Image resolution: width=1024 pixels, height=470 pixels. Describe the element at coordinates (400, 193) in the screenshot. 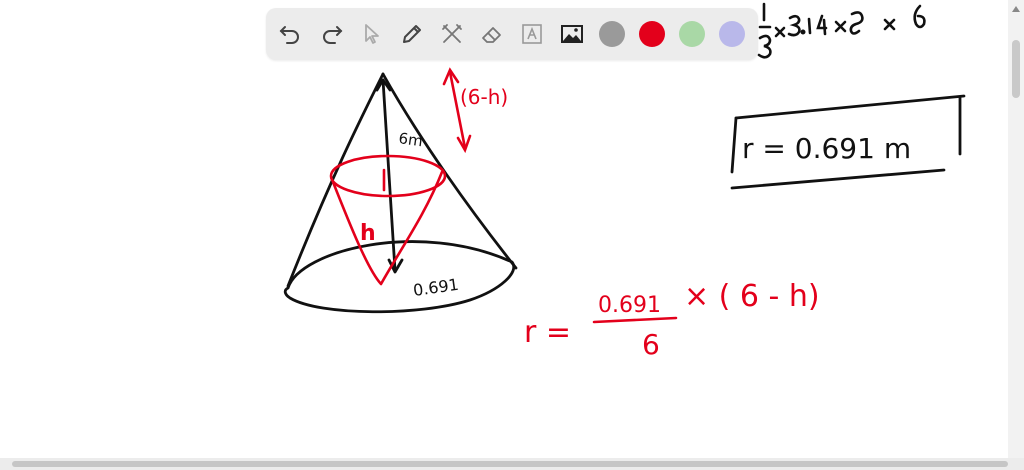

I see `outer-cone-drawing` at that location.